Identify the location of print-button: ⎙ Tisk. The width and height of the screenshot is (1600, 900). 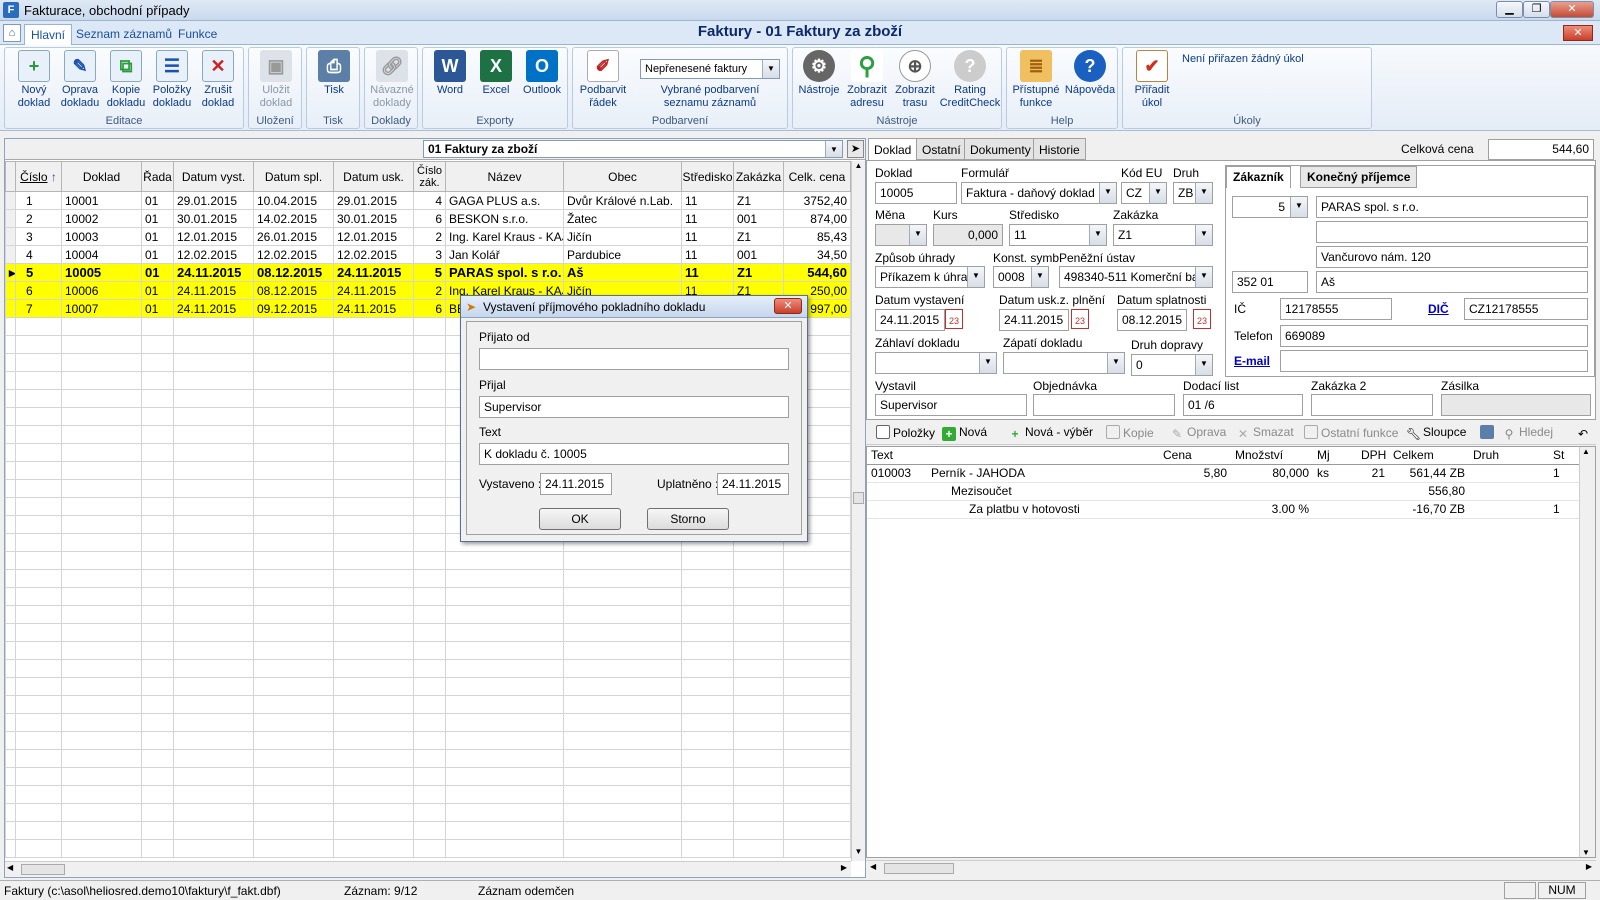
(334, 73).